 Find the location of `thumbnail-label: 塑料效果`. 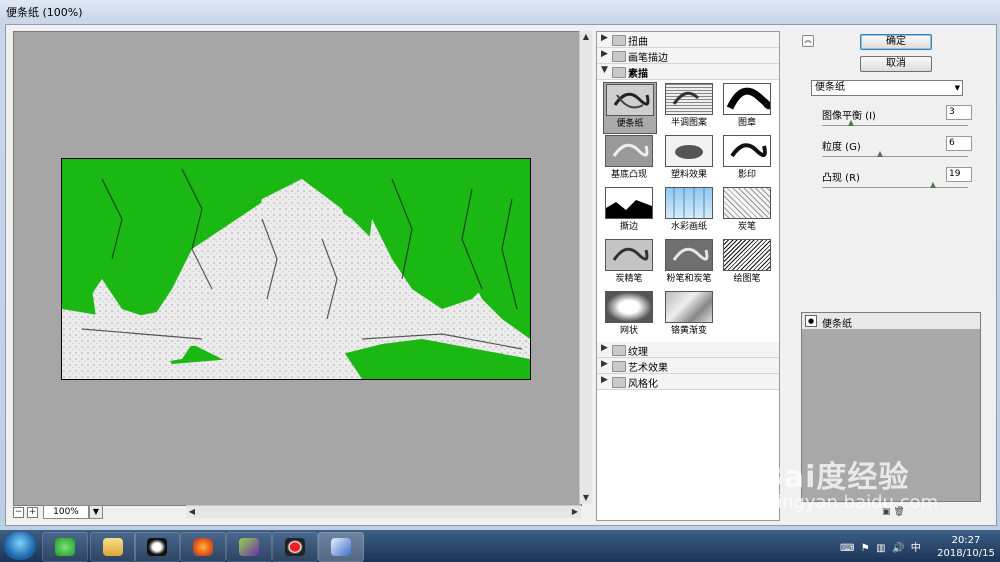

thumbnail-label: 塑料效果 is located at coordinates (688, 175).